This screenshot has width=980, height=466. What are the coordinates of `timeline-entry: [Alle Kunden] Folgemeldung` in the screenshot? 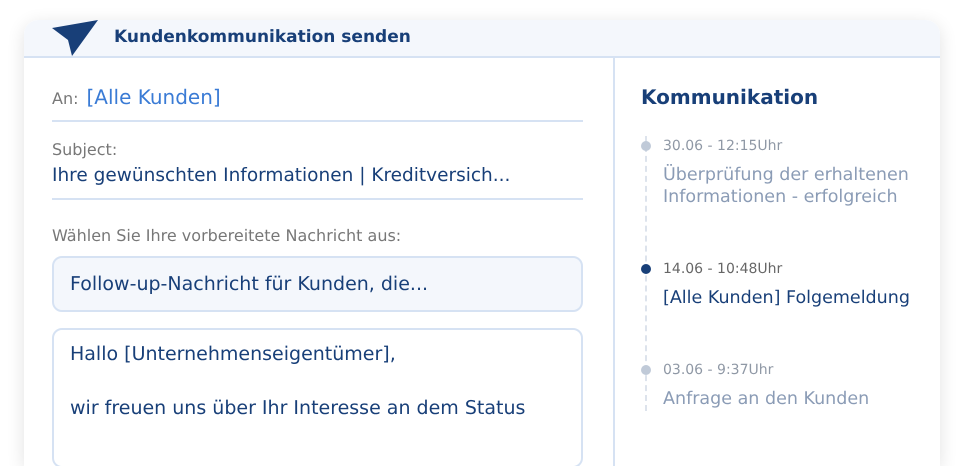 It's located at (791, 299).